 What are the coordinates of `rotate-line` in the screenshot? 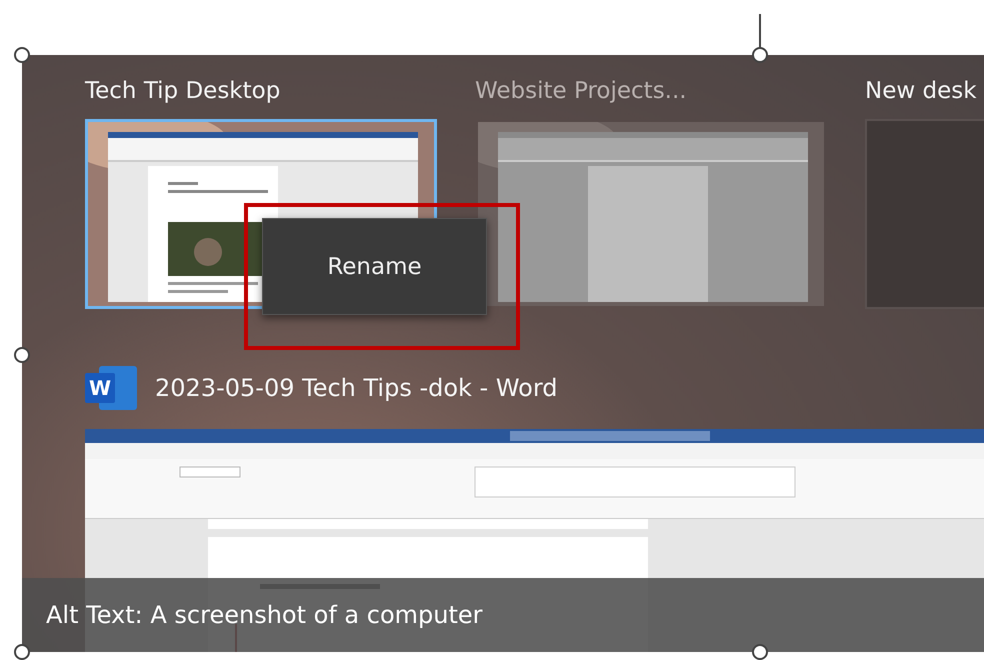 It's located at (760, 31).